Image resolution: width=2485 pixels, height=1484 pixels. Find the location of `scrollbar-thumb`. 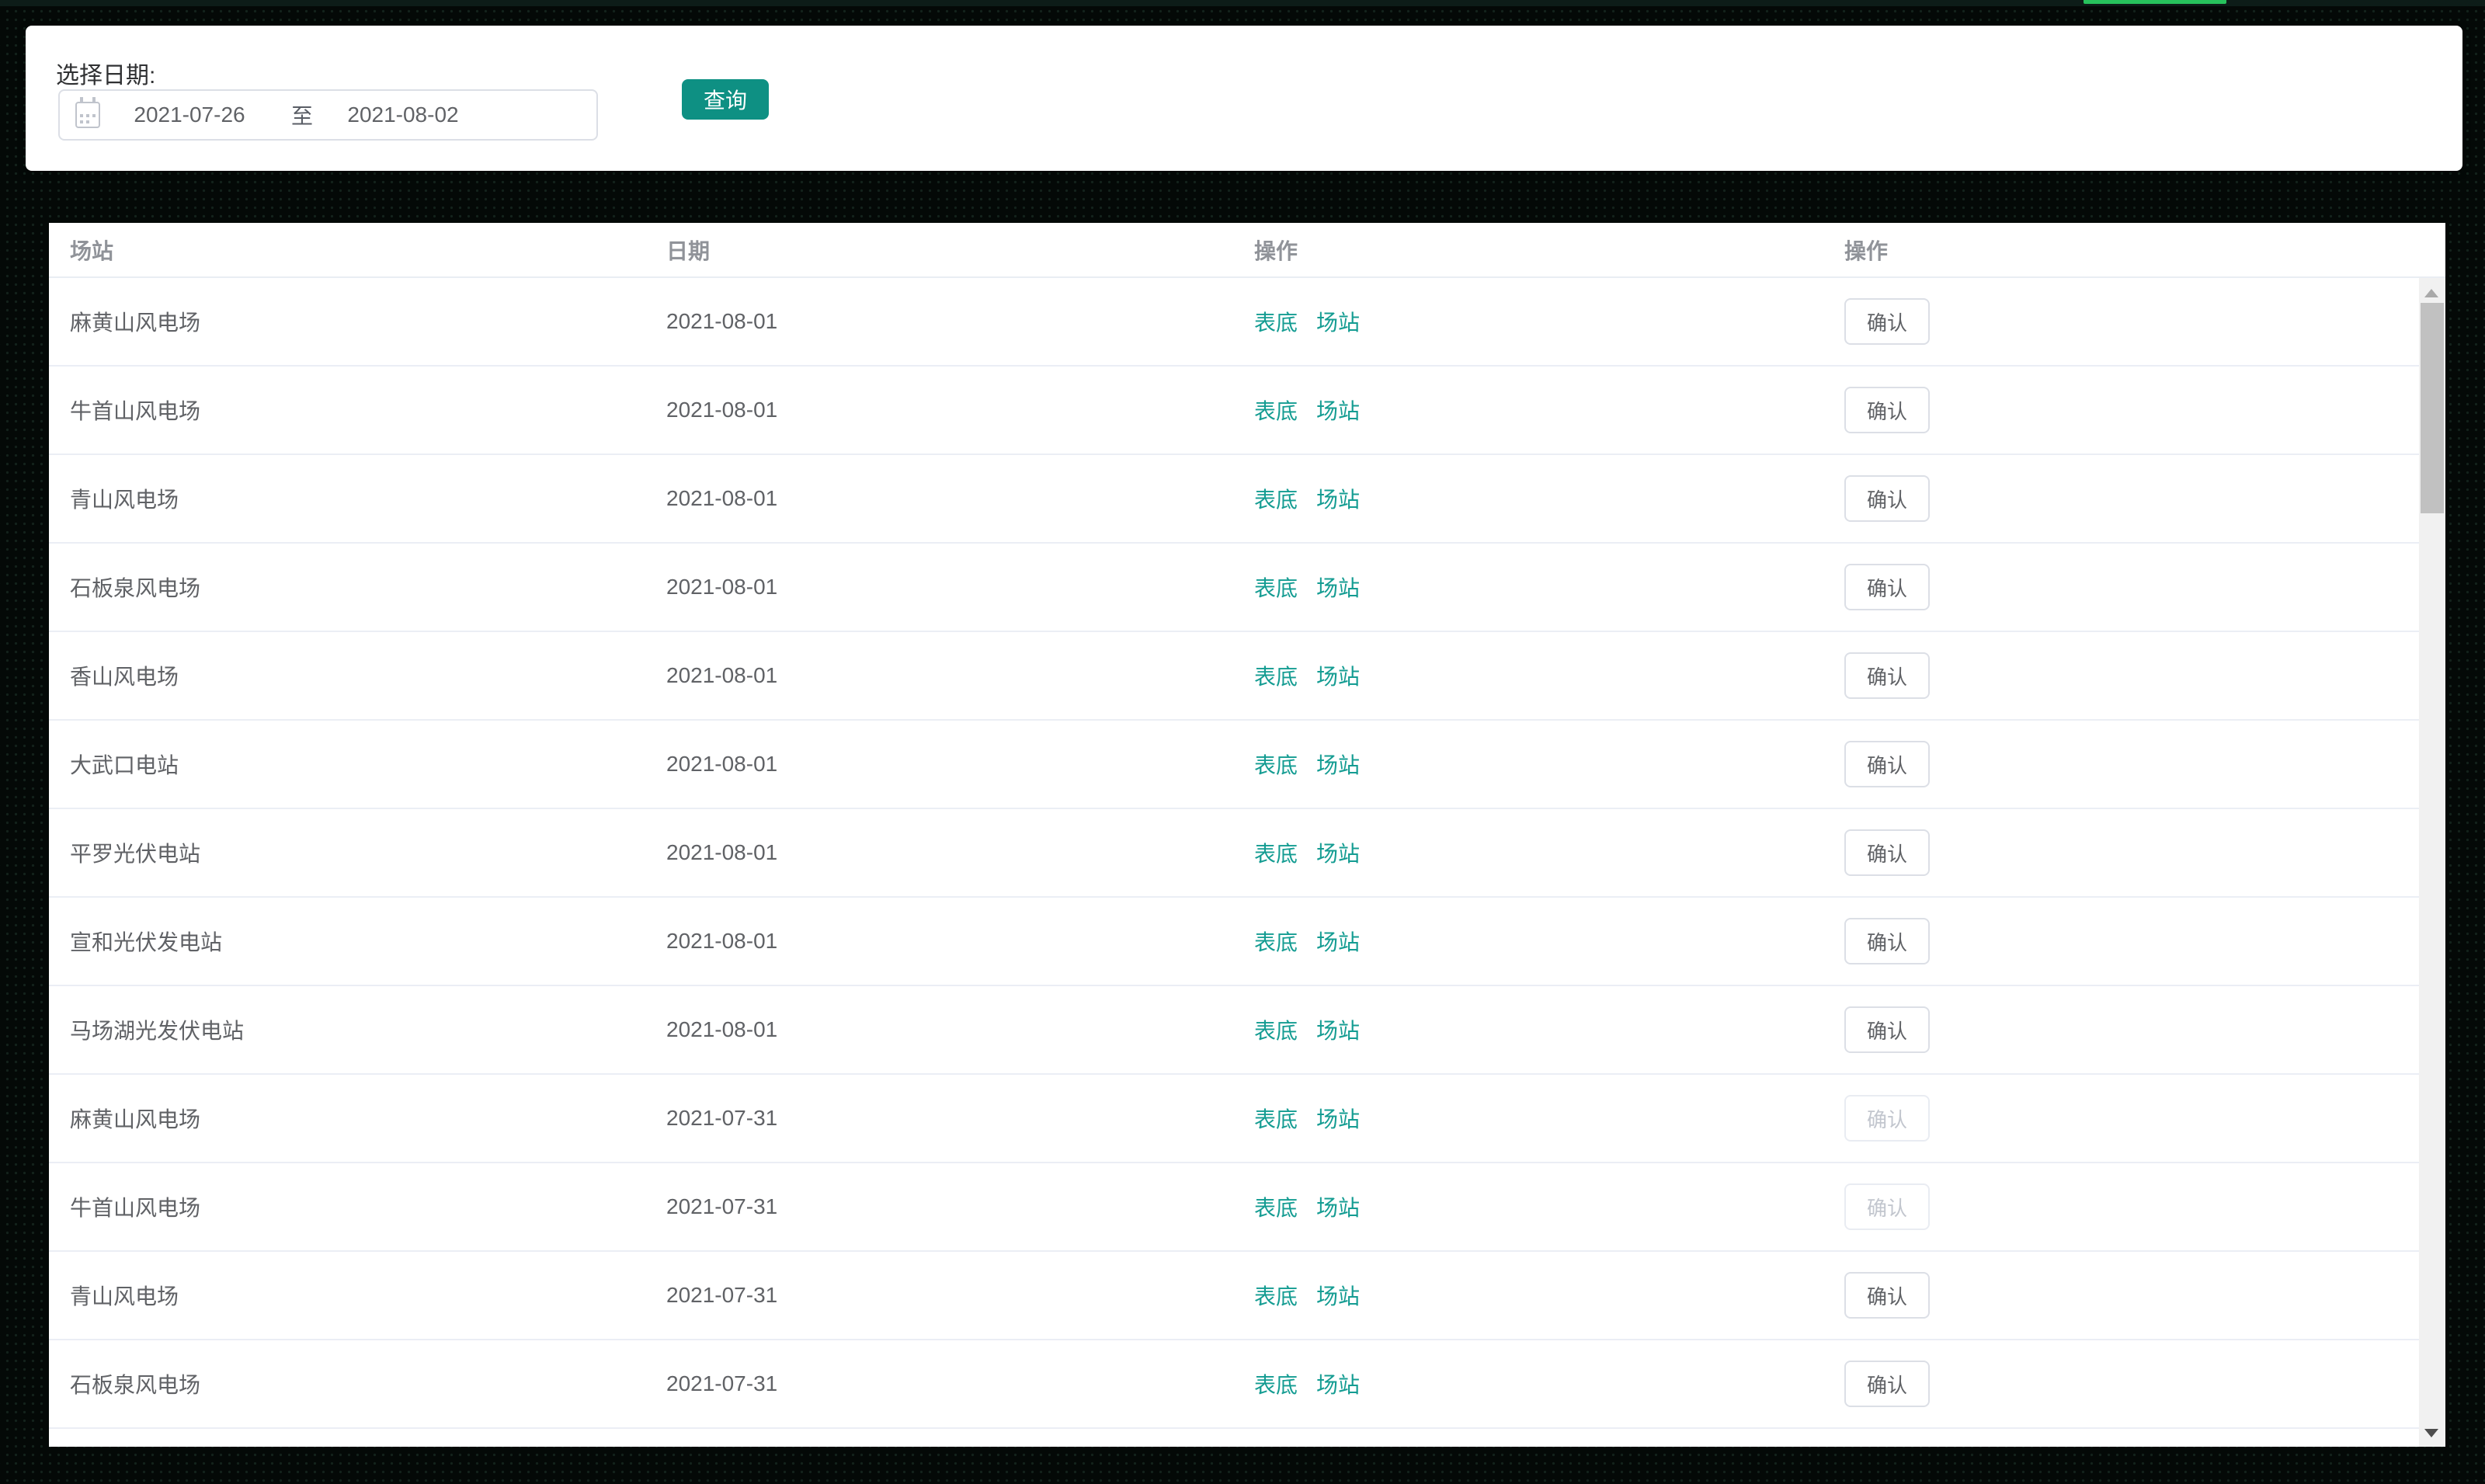

scrollbar-thumb is located at coordinates (2432, 408).